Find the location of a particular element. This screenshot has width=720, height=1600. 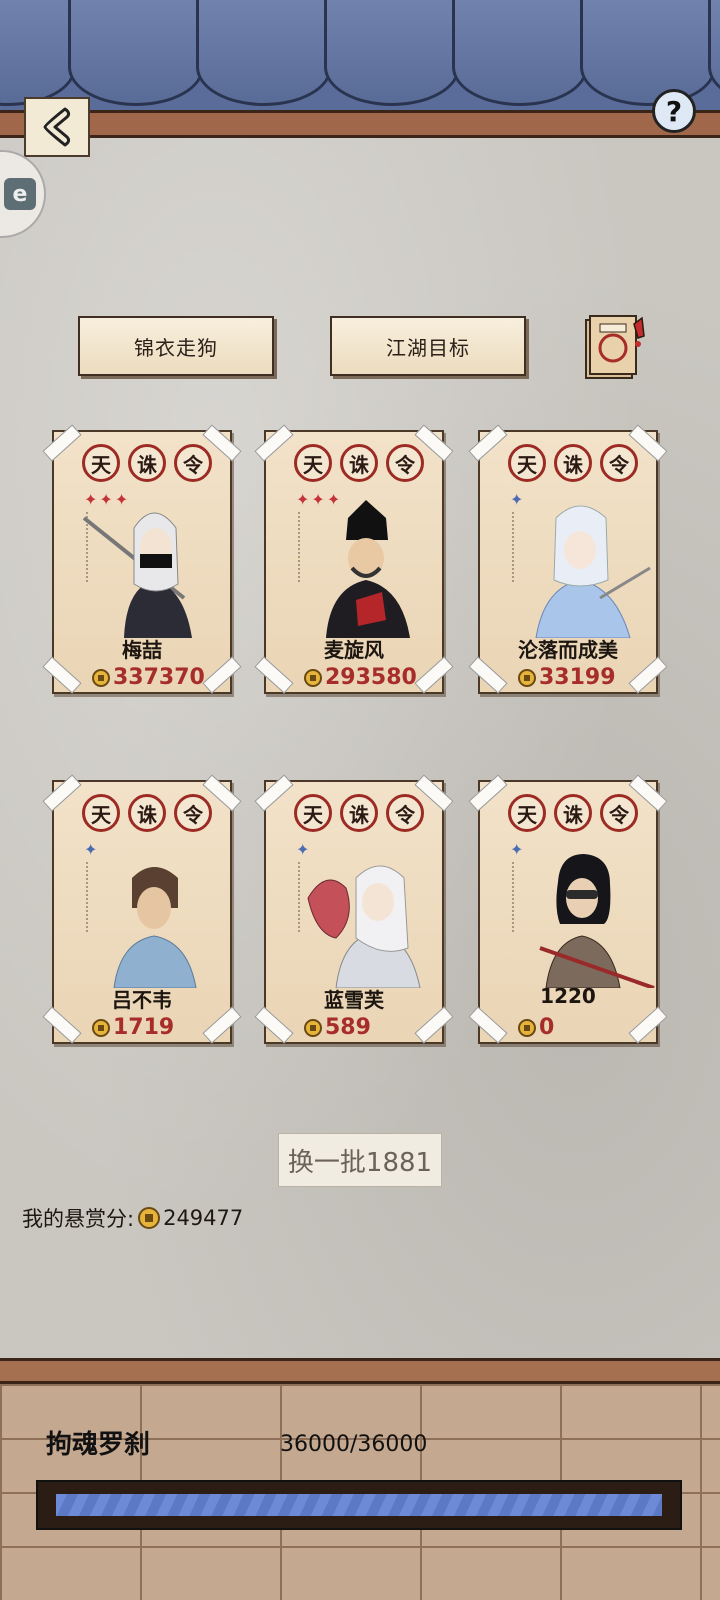

book-icon is located at coordinates (615, 347).